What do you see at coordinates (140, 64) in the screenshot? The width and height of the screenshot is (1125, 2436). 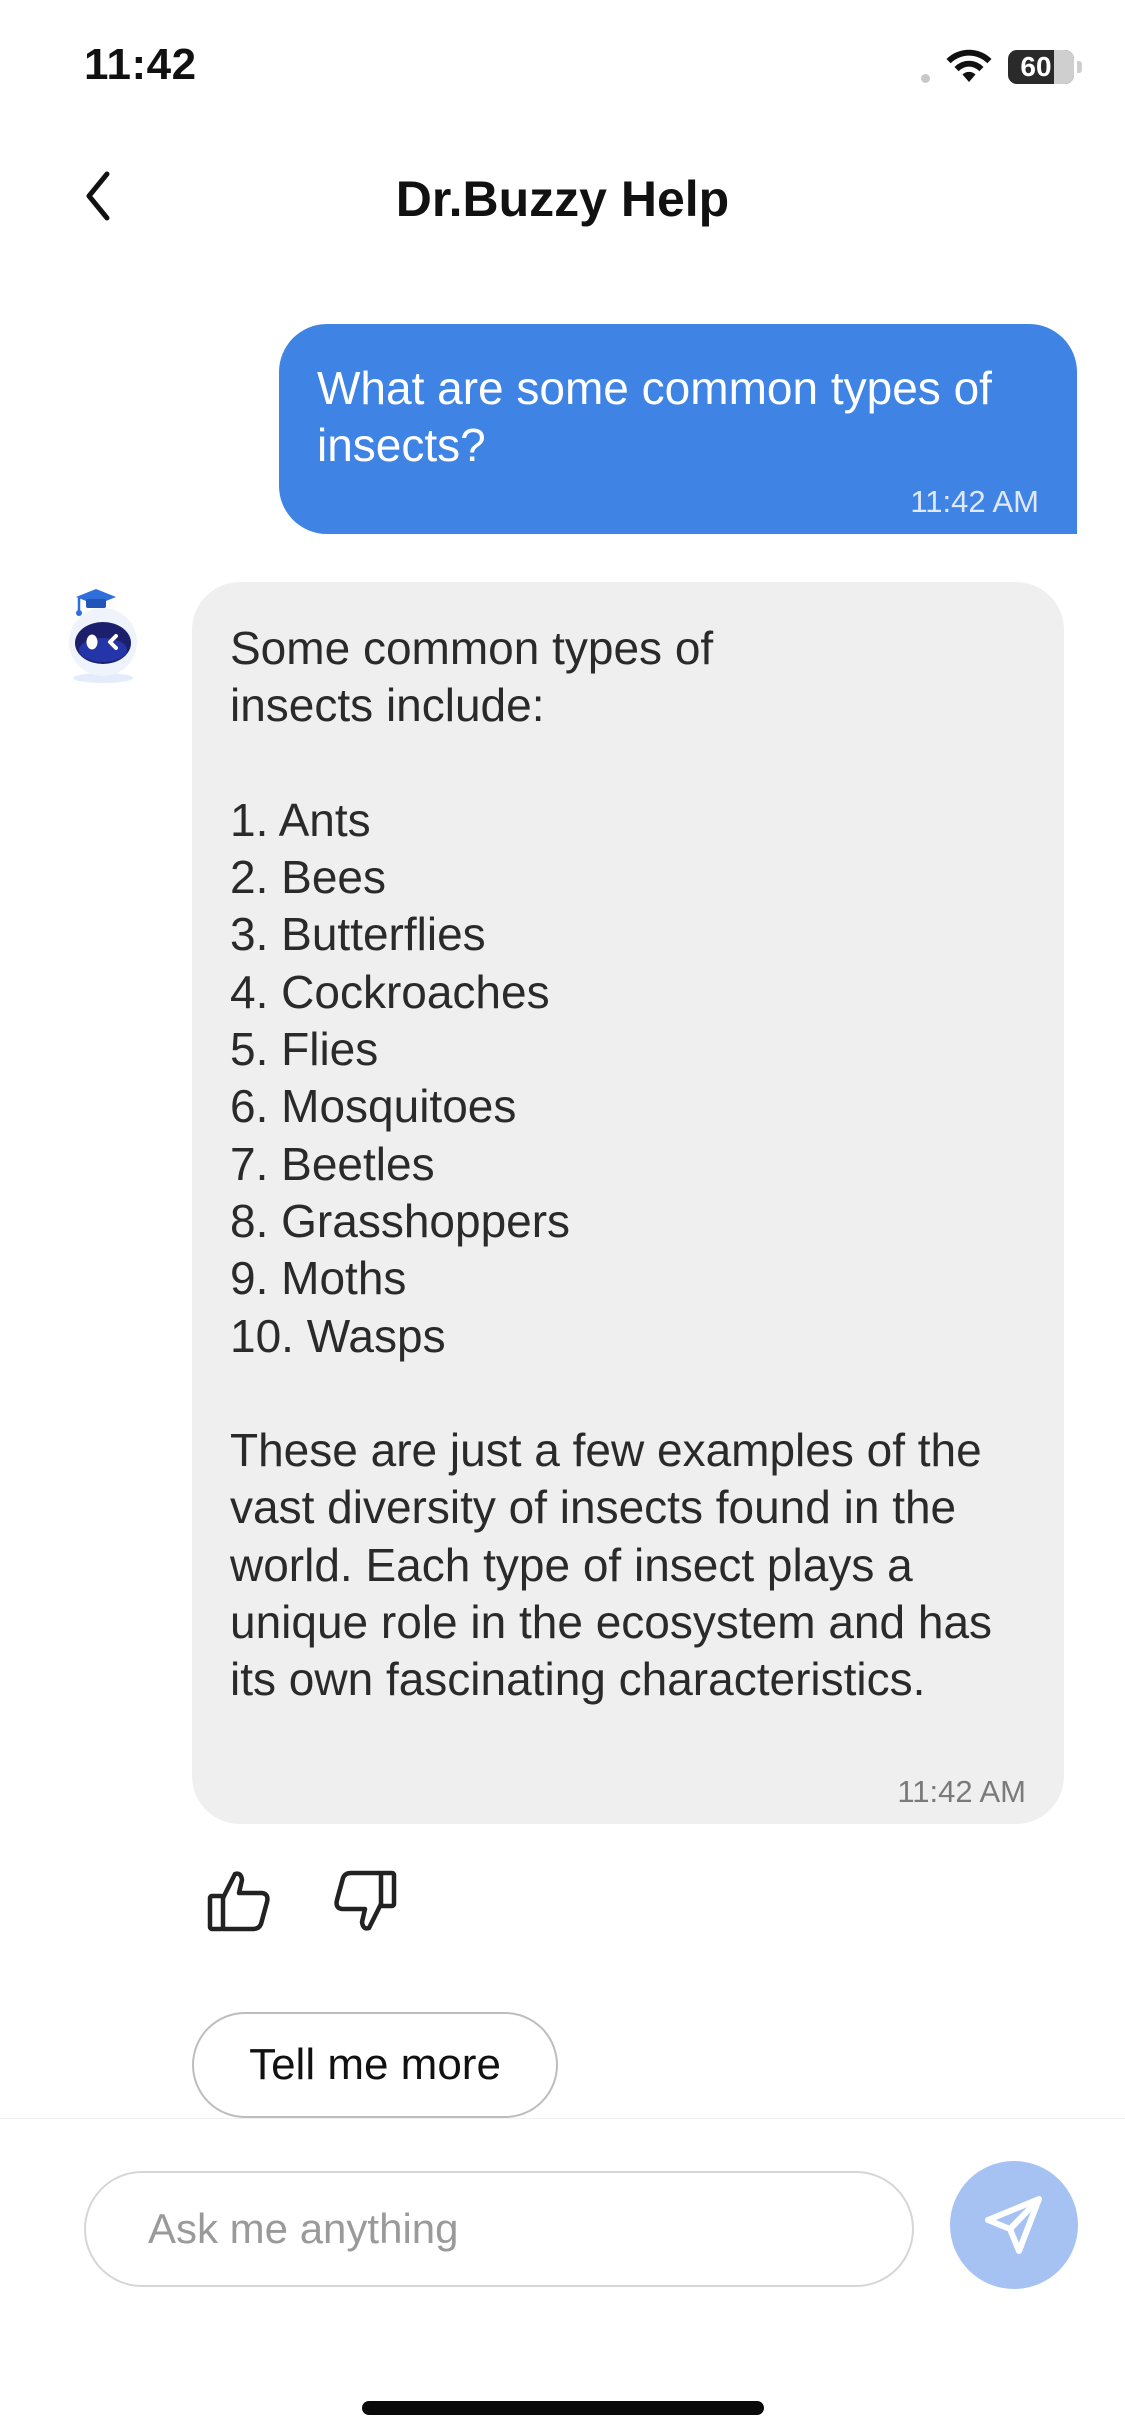 I see `status-time: 11:42` at bounding box center [140, 64].